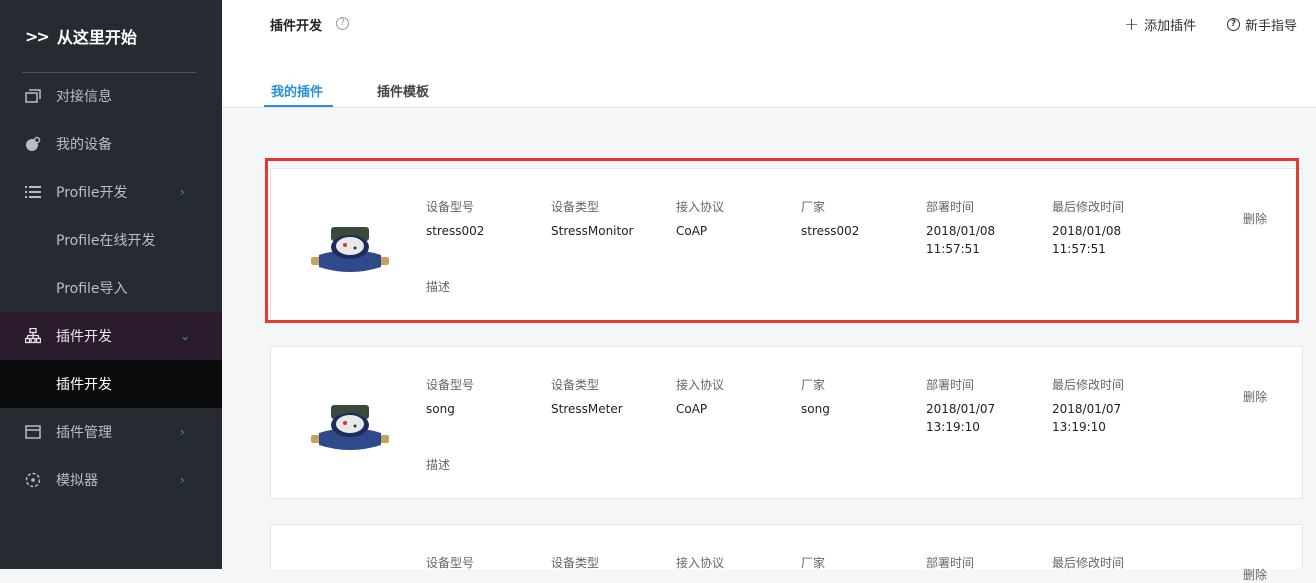 The width and height of the screenshot is (1316, 583). I want to click on sidebar-subitem-plugin-dev: 插件开发, so click(111, 384).